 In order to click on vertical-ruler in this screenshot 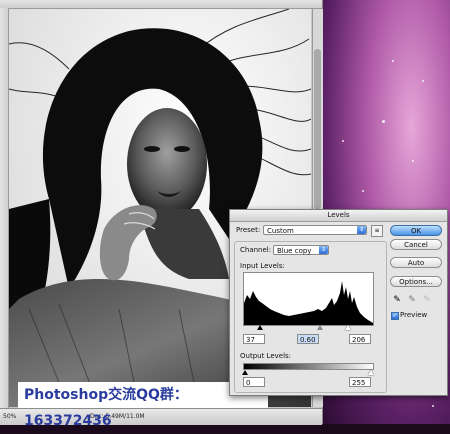, I will do `click(4, 208)`.